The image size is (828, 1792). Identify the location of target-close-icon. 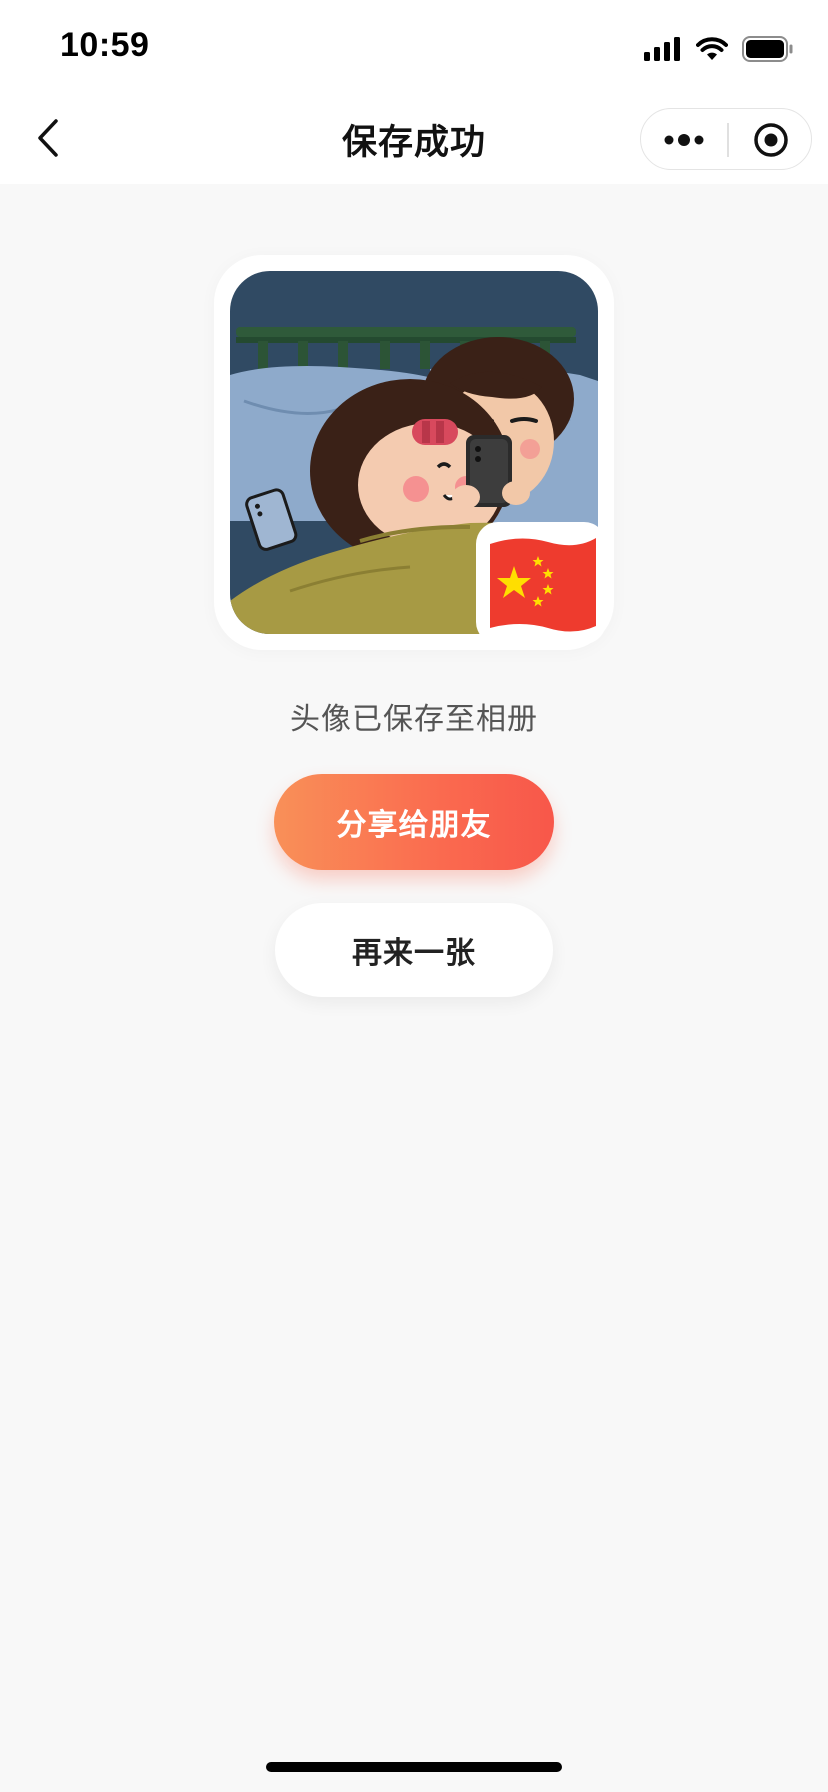
(770, 140).